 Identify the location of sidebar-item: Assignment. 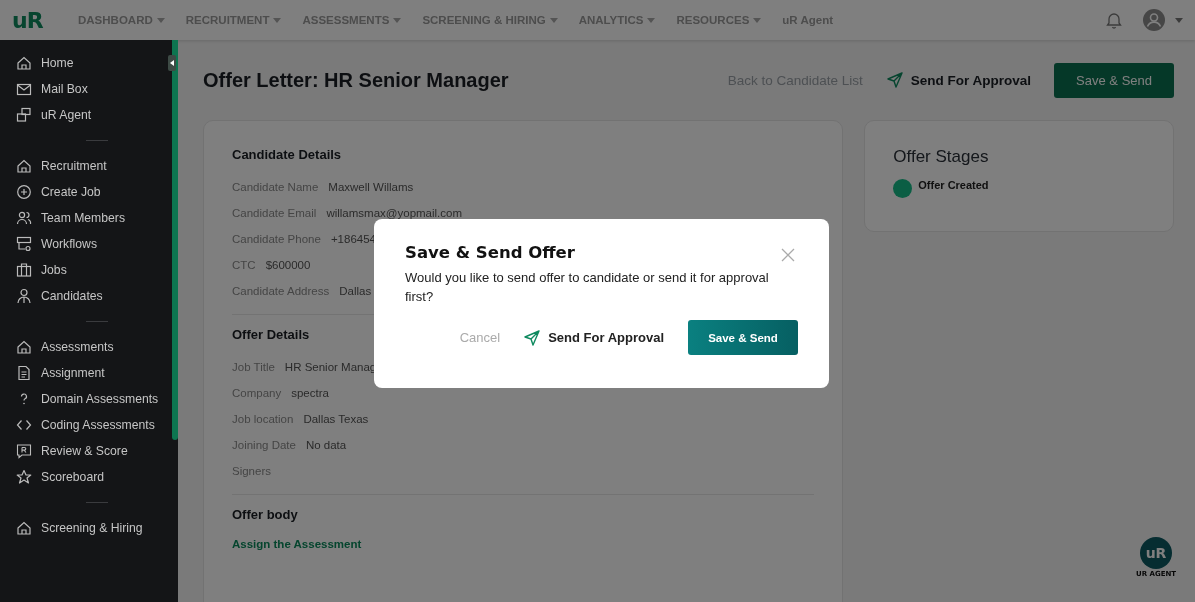
(94, 373).